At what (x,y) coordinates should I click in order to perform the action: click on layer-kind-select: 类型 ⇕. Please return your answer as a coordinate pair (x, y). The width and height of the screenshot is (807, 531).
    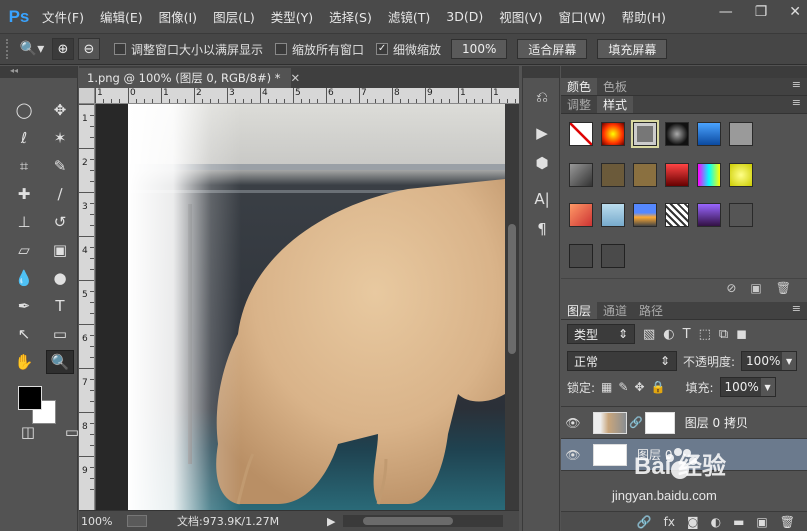
    Looking at the image, I should click on (601, 334).